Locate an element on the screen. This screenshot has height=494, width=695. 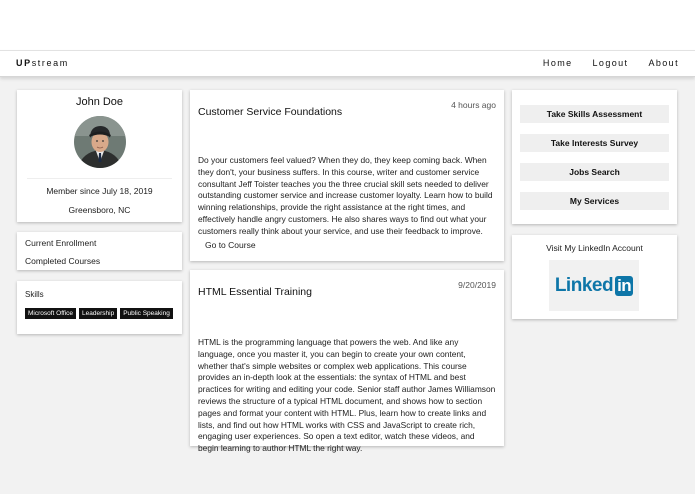
linkedin-card: Visit My LinkedIn Account Linked in is located at coordinates (594, 277).